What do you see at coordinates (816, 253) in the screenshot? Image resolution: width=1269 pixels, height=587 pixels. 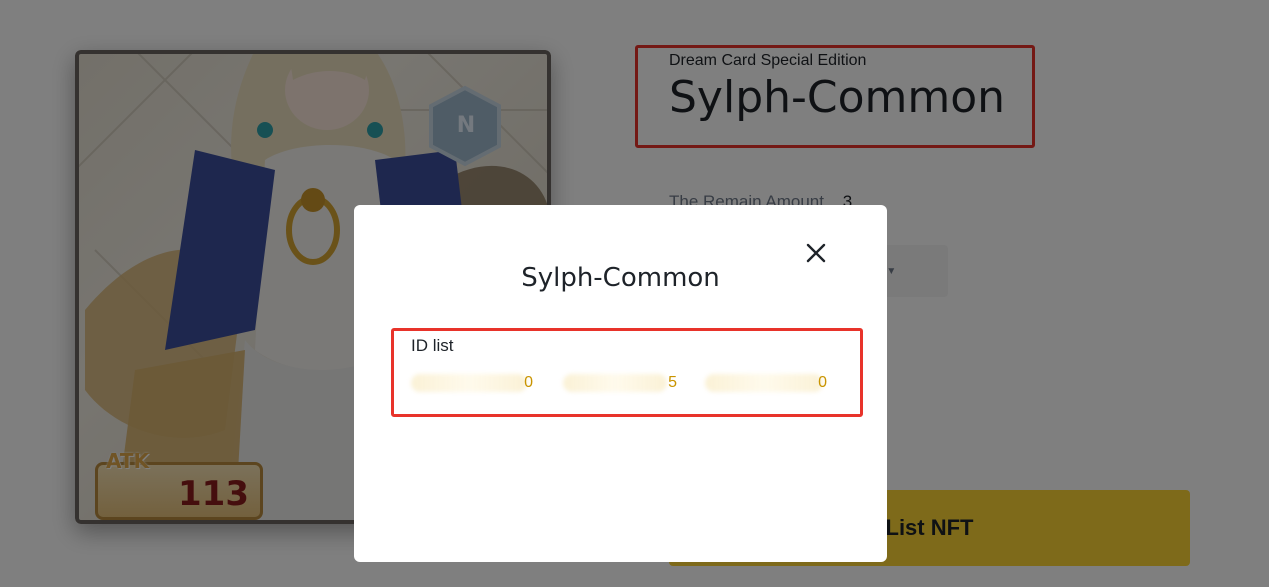 I see `close-icon` at bounding box center [816, 253].